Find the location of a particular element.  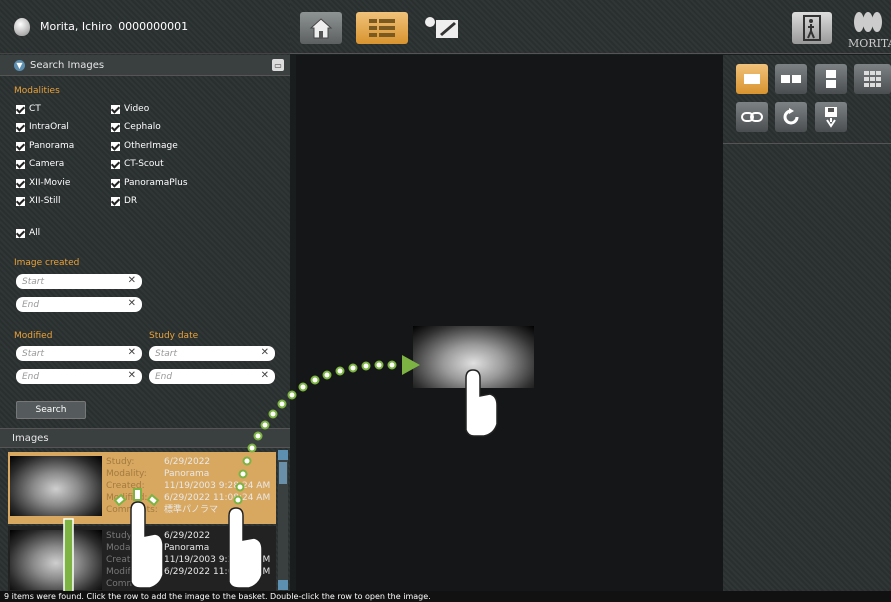

tap-hand-icon is located at coordinates (147, 545).